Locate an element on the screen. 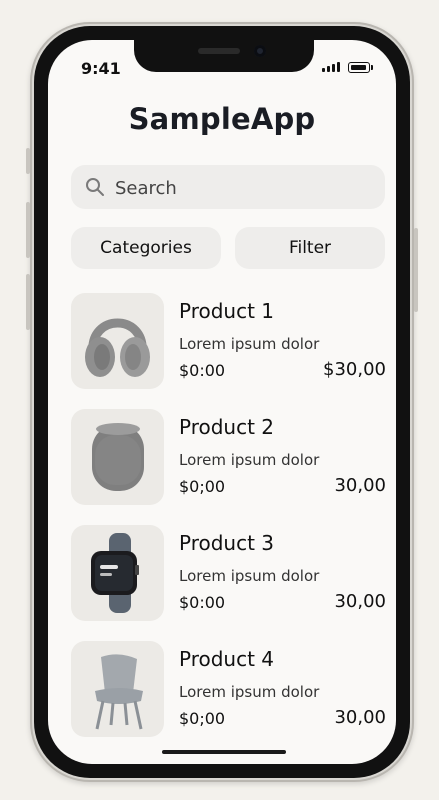 The image size is (439, 800). filter-button: Filter is located at coordinates (310, 248).